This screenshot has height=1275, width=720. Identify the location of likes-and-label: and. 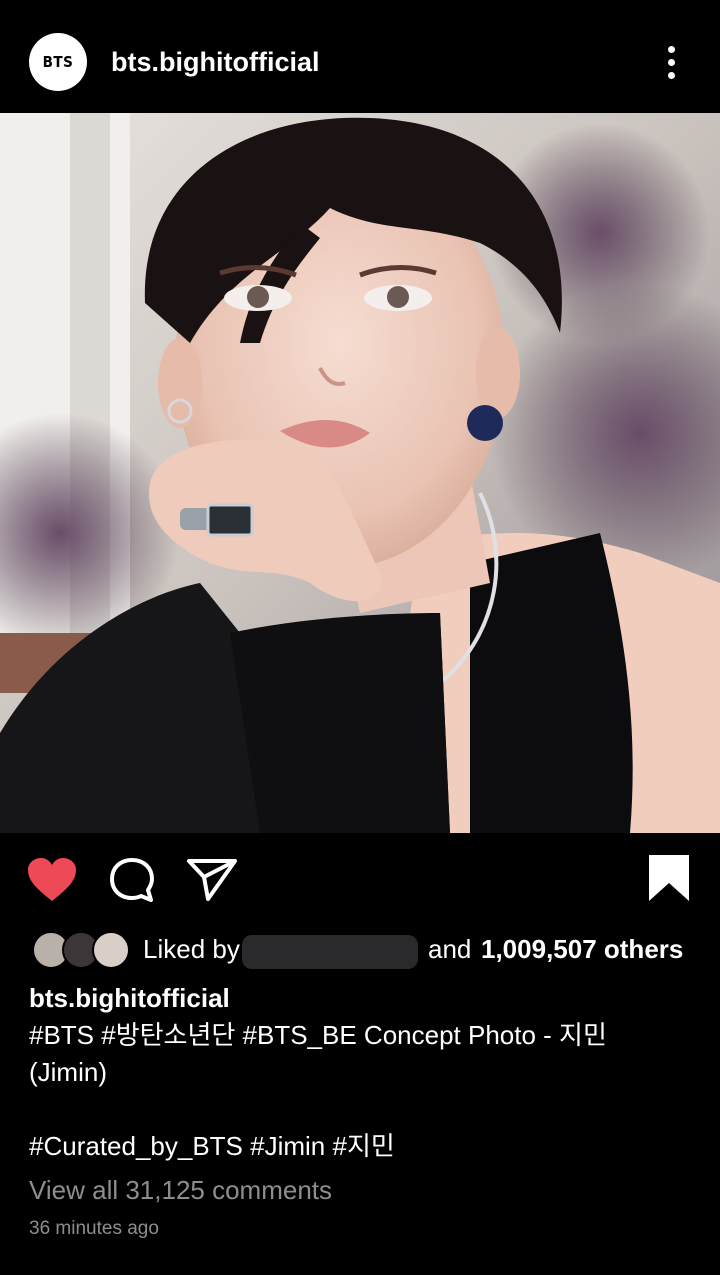
(450, 949).